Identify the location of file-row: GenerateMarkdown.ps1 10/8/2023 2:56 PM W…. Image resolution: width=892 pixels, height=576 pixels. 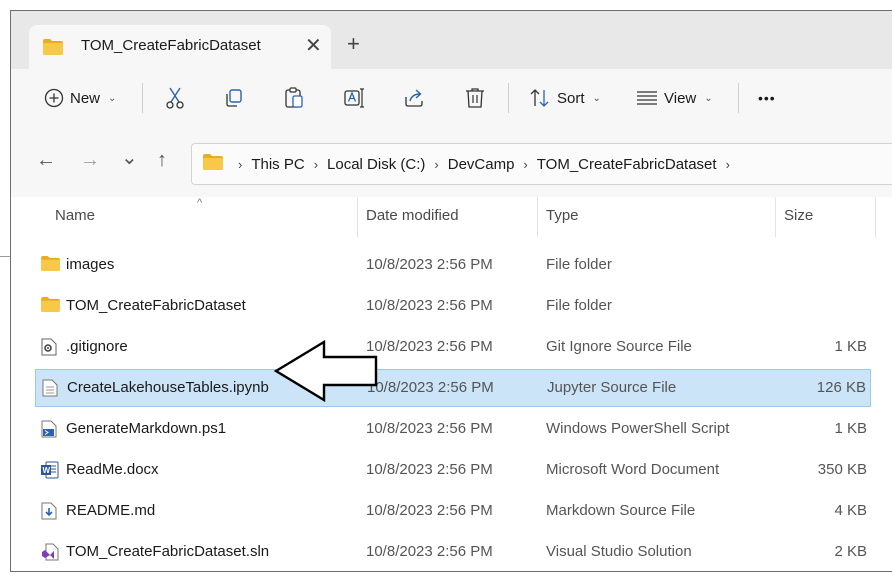
(453, 429).